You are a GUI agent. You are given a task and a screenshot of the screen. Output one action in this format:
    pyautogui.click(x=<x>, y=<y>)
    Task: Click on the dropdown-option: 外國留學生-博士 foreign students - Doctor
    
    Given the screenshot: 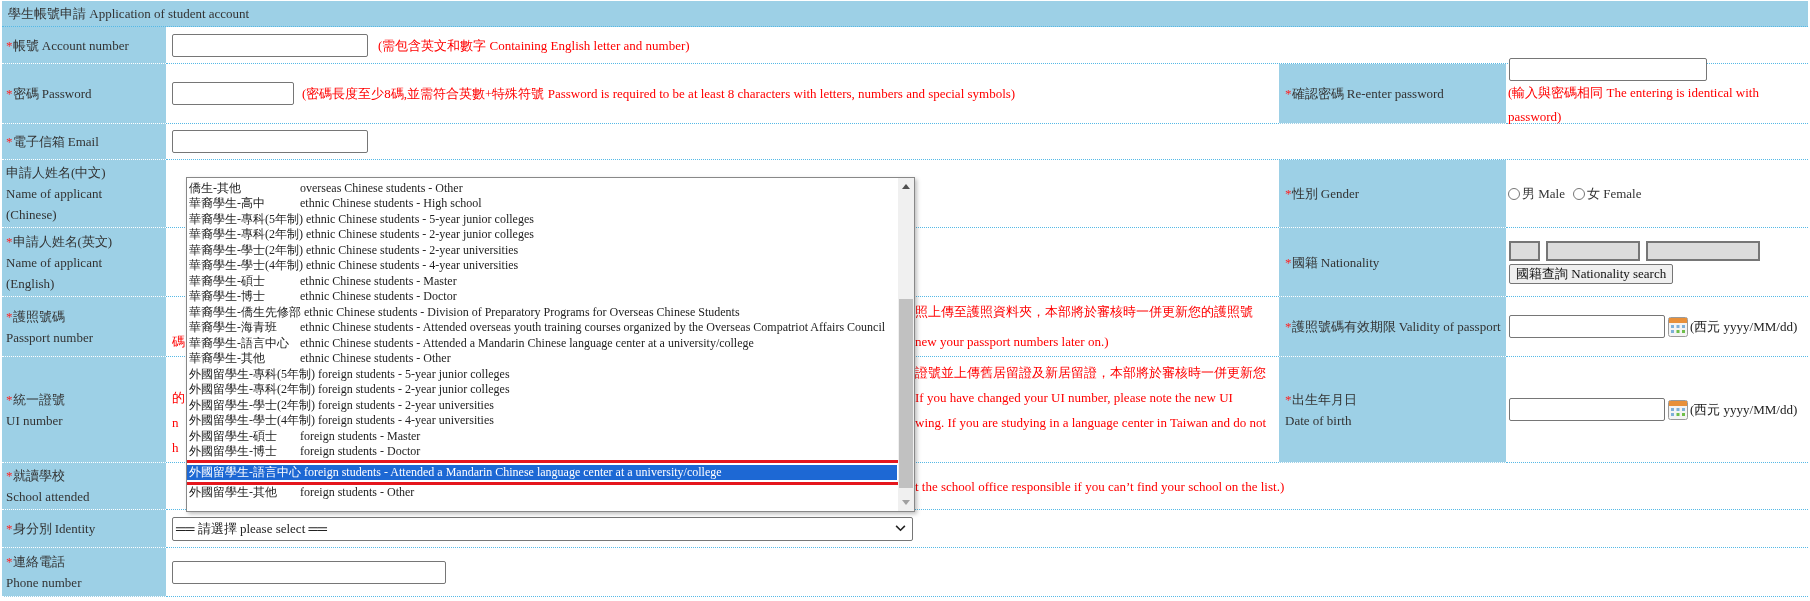 What is the action you would take?
    pyautogui.click(x=542, y=452)
    